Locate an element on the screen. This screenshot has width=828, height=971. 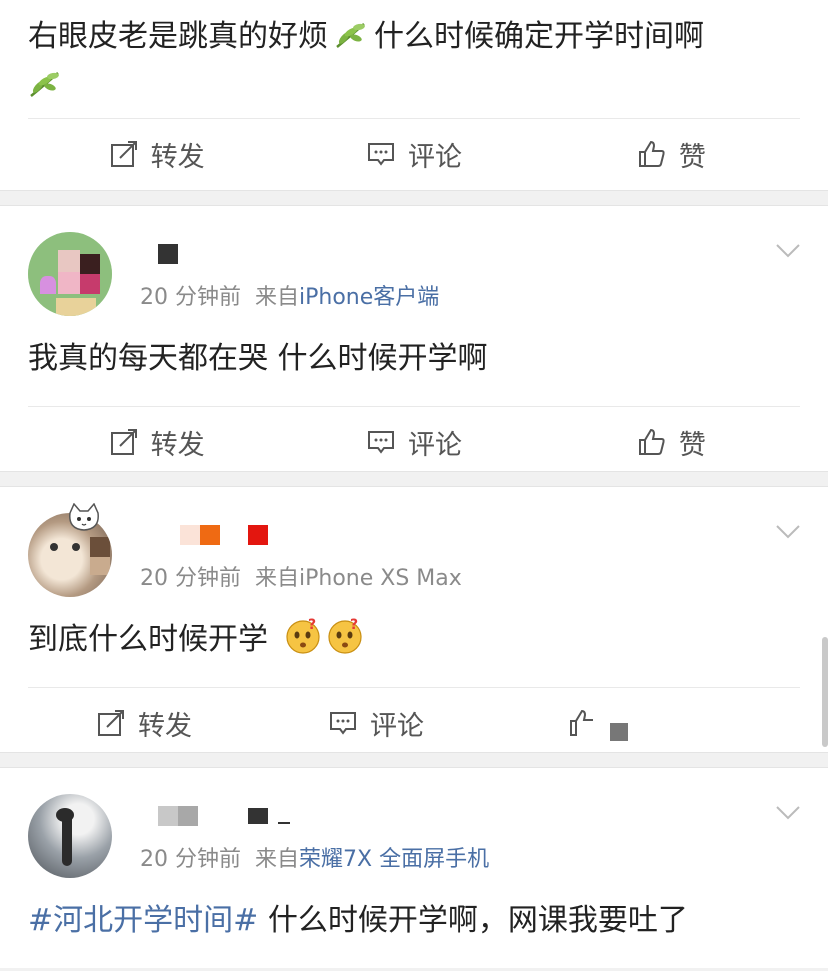
cat-badge-icon is located at coordinates (84, 517).